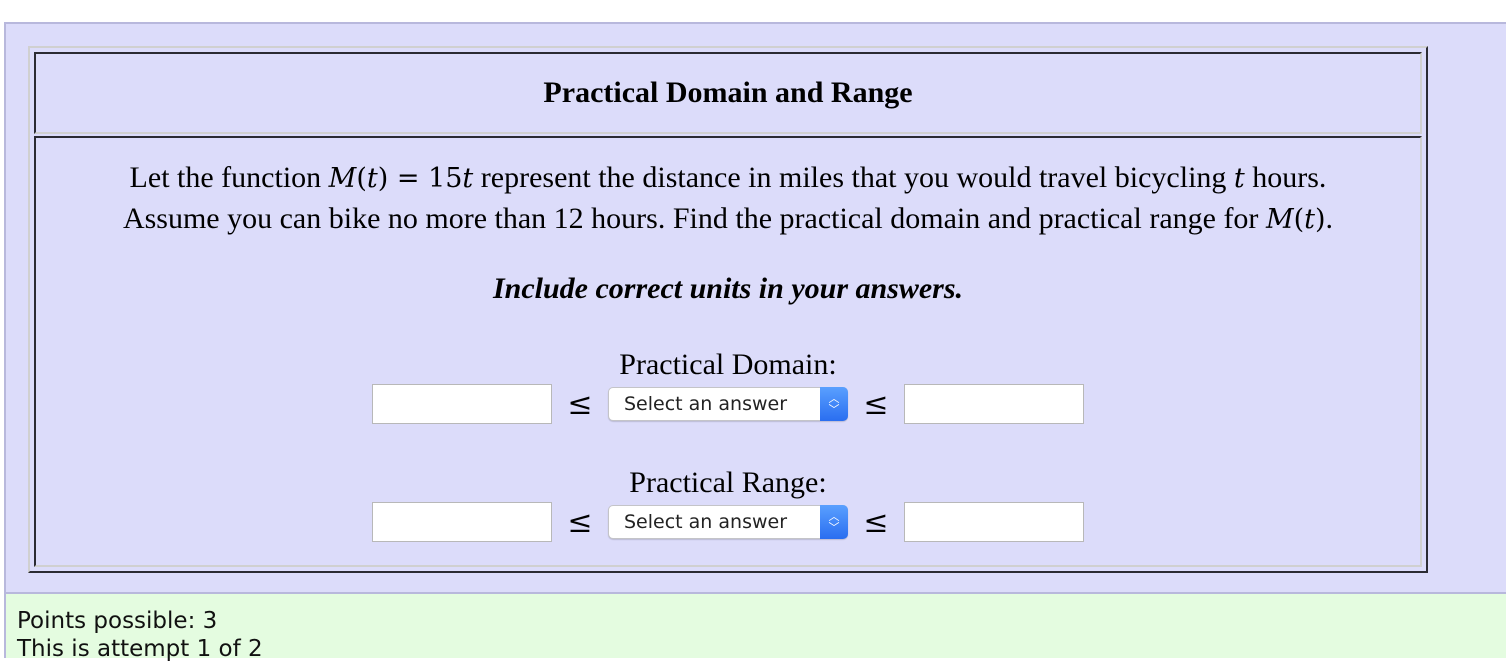  I want to click on domain-label: Practical Domain:, so click(728, 364).